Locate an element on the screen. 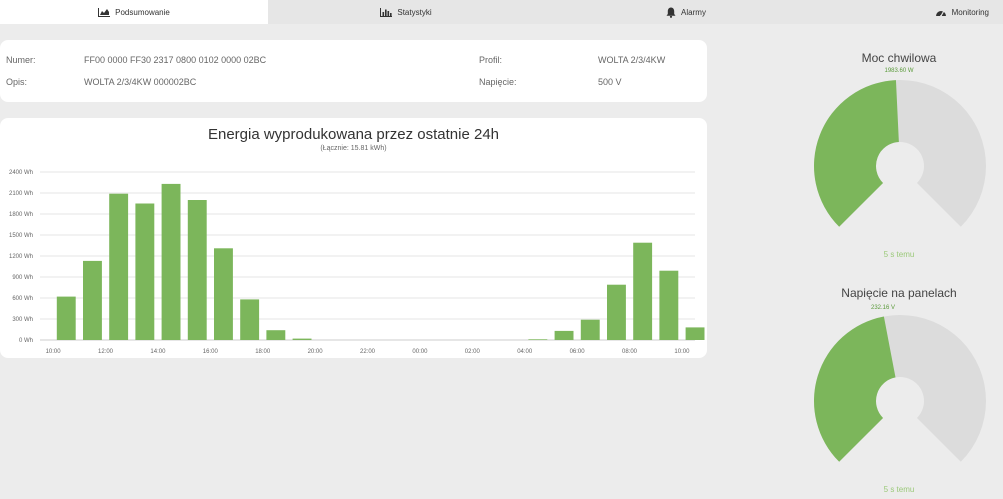 The height and width of the screenshot is (499, 1003). napiecie-value: 500 V is located at coordinates (610, 82).